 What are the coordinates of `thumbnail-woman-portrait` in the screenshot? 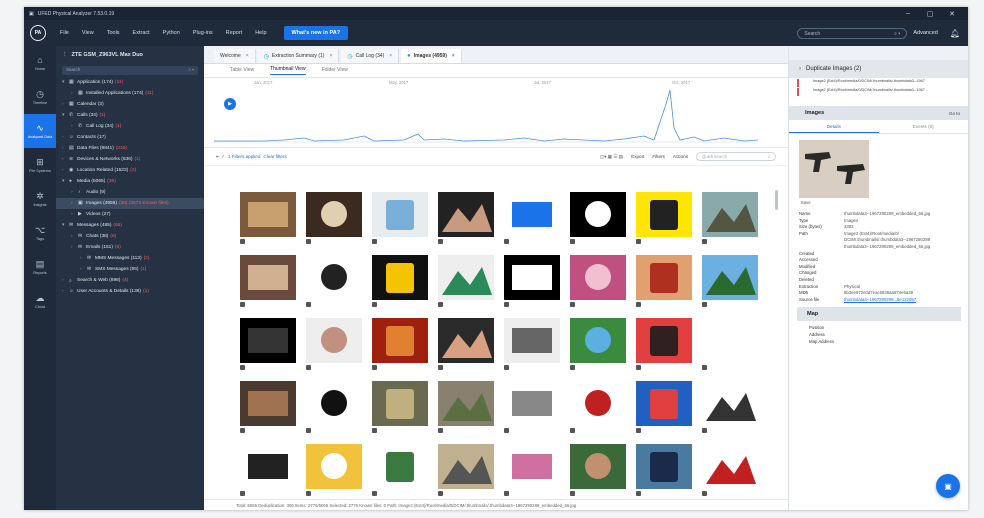 It's located at (465, 221).